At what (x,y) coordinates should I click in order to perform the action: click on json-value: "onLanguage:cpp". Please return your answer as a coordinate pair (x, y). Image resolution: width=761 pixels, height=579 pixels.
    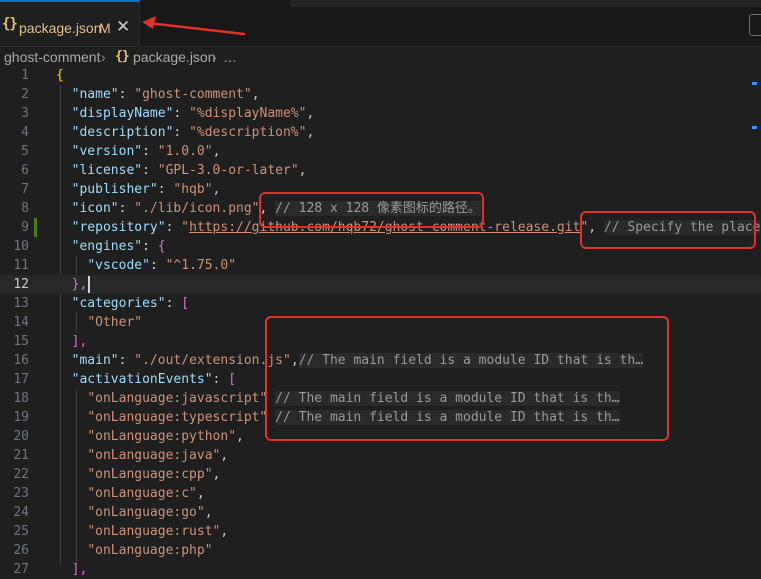
    Looking at the image, I should click on (150, 474).